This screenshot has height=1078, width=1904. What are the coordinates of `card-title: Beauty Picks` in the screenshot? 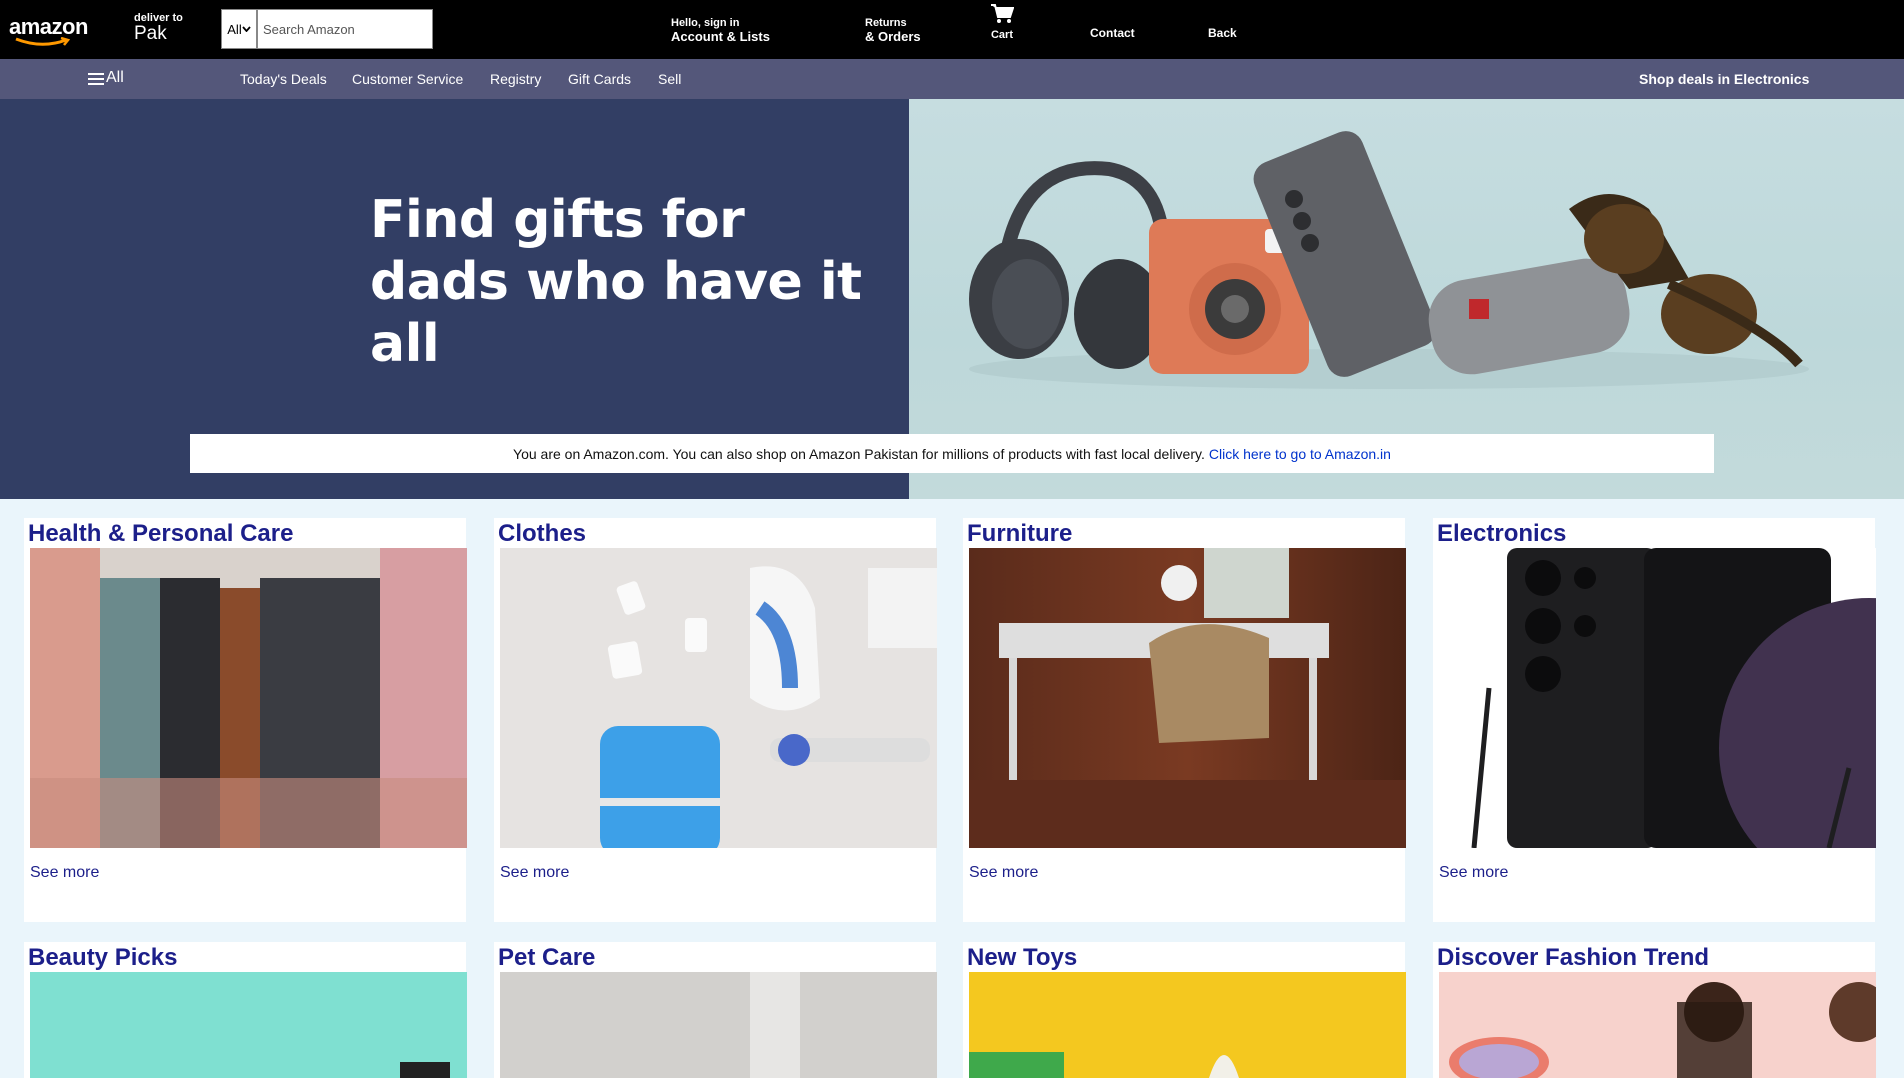 It's located at (103, 957).